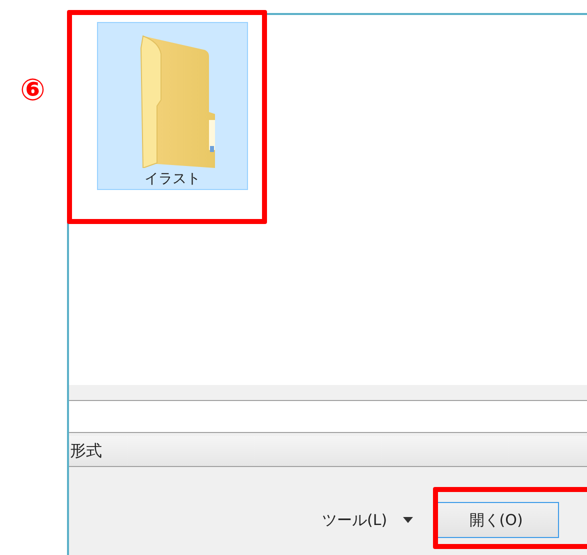  Describe the element at coordinates (355, 520) in the screenshot. I see `tools-menu: ツール(L)` at that location.